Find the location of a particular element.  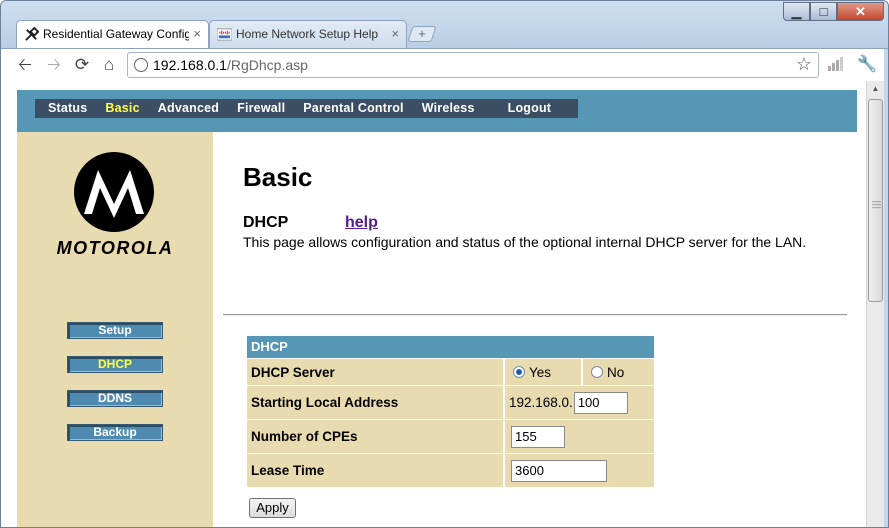

home-icon: ⌂ is located at coordinates (109, 65).